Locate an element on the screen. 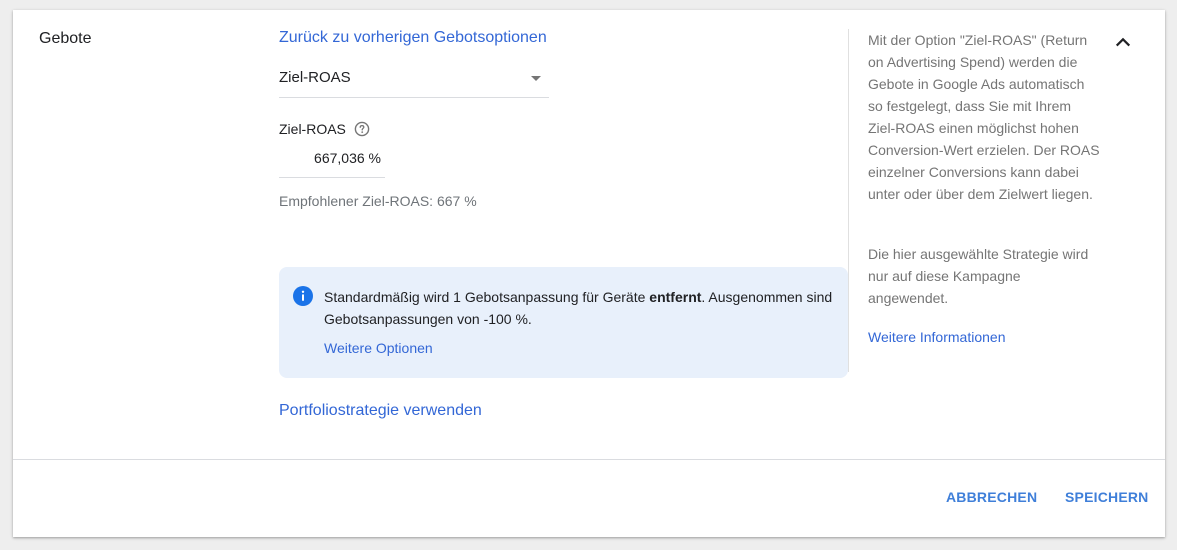 The height and width of the screenshot is (550, 1177). help-circle-icon is located at coordinates (362, 129).